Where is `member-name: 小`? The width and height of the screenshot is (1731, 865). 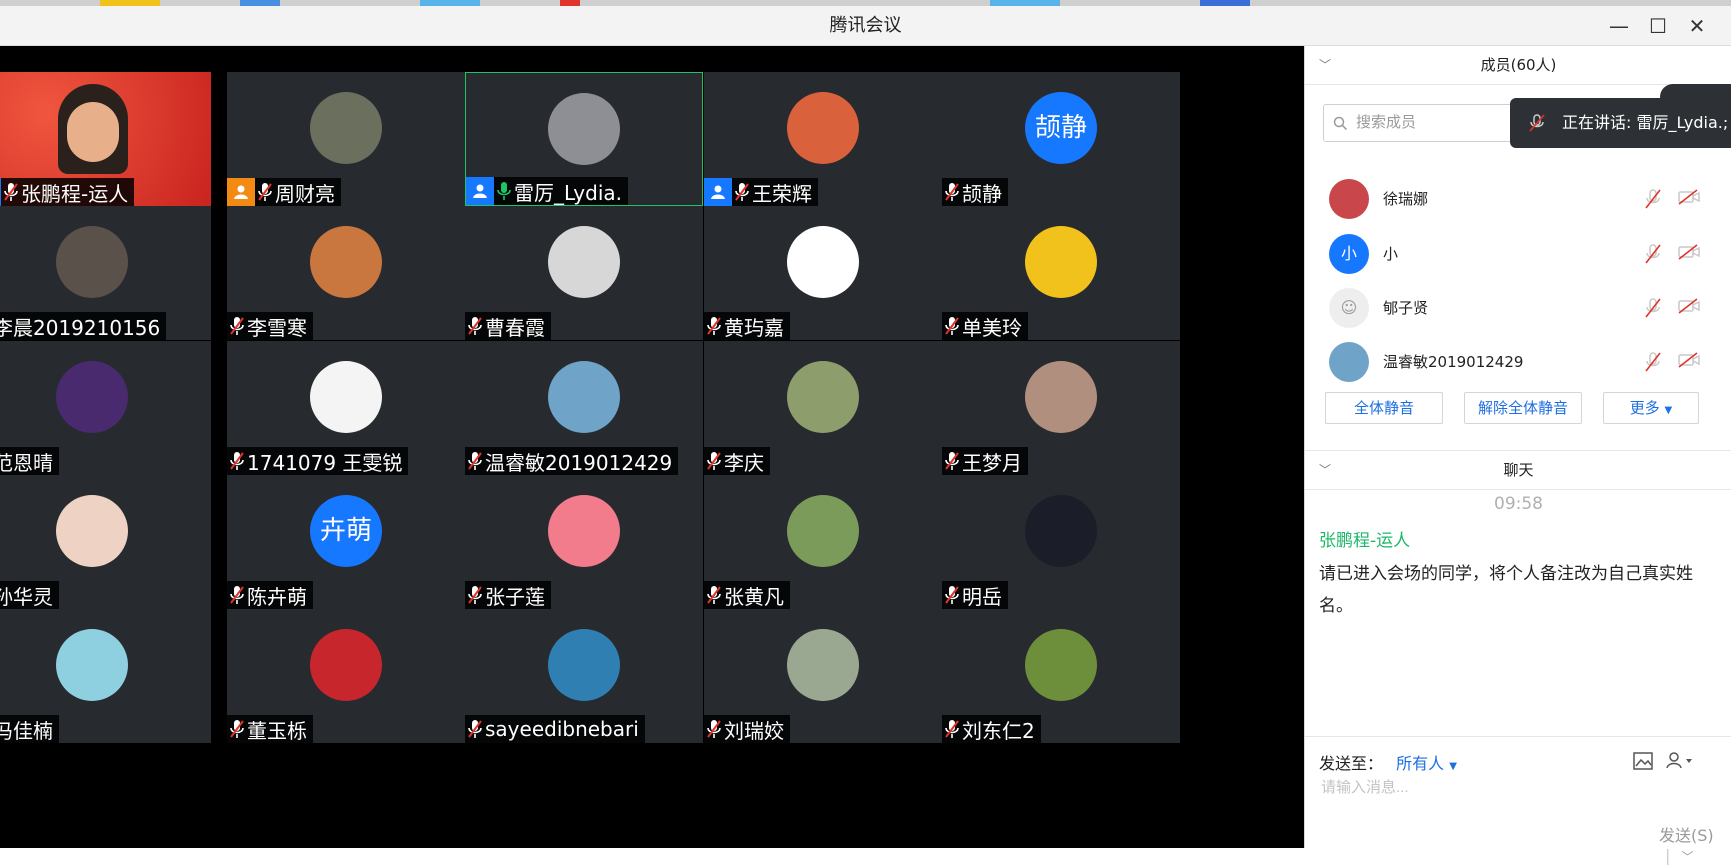
member-name: 小 is located at coordinates (1391, 254).